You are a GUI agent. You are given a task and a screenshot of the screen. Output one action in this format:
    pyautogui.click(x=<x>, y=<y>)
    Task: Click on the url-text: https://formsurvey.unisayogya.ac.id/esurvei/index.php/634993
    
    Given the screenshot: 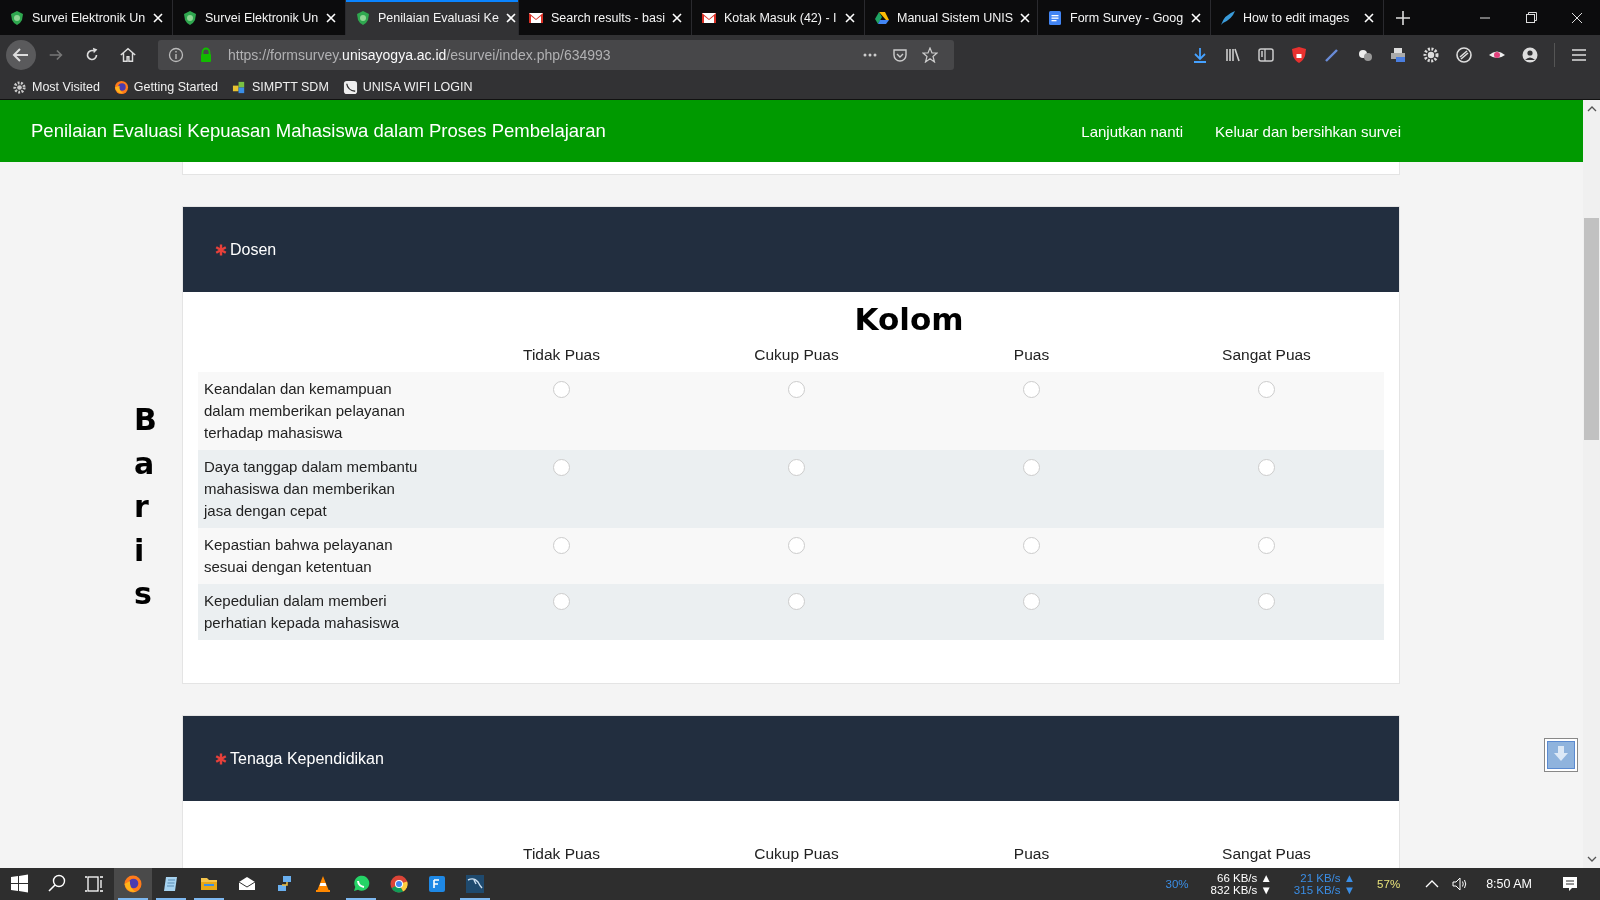 What is the action you would take?
    pyautogui.click(x=419, y=55)
    